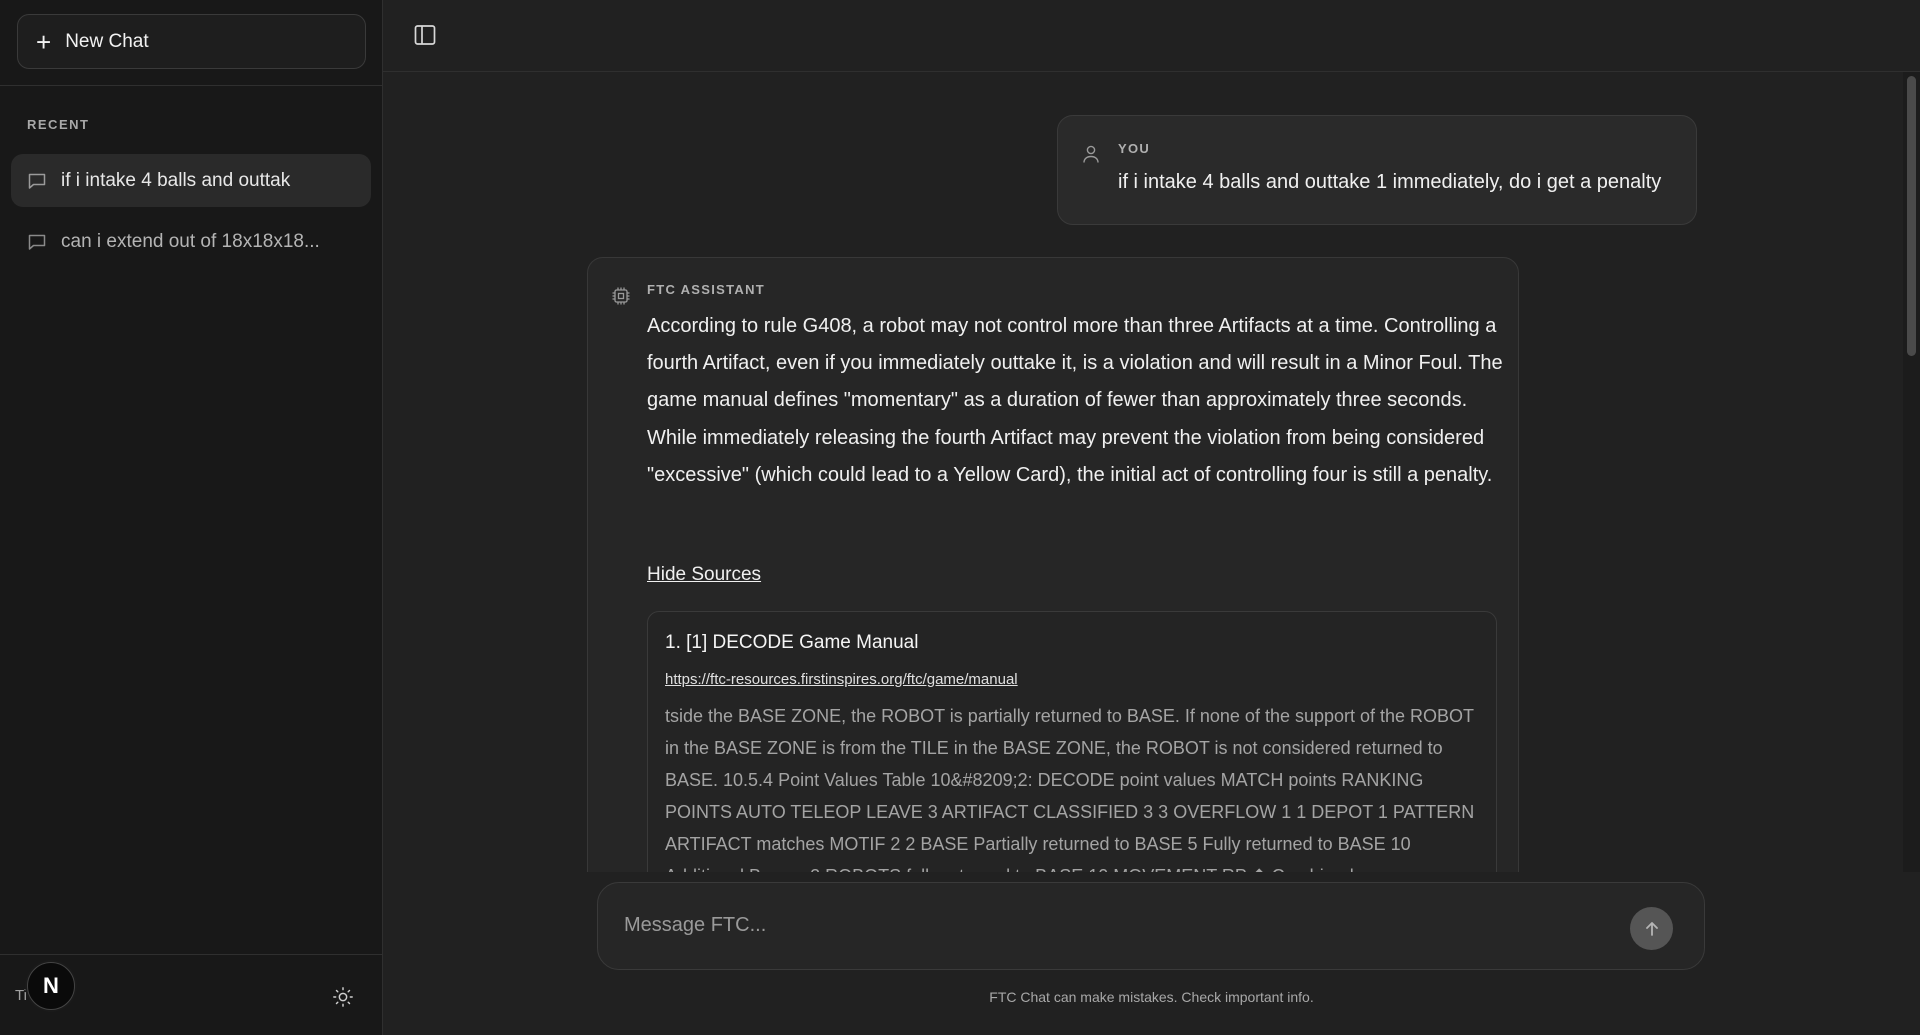  I want to click on chat-history-item: if i intake 4 balls and outtak, so click(191, 180).